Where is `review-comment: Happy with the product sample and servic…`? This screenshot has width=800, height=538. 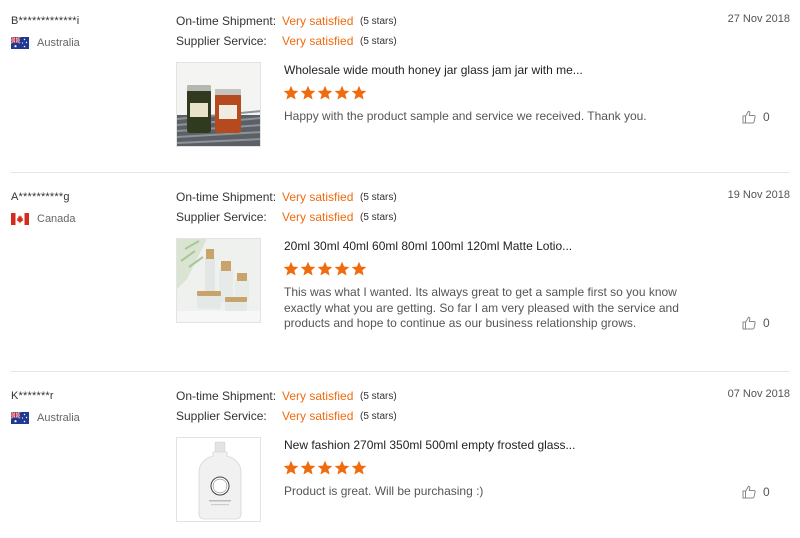
review-comment: Happy with the product sample and servic… is located at coordinates (465, 116).